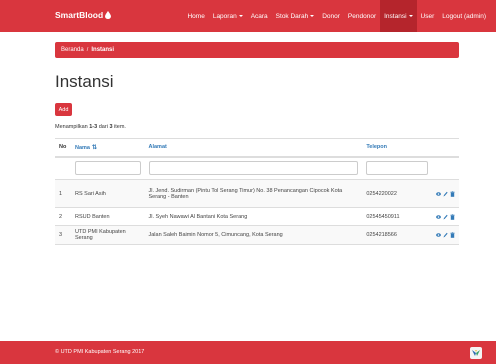 The height and width of the screenshot is (364, 496). What do you see at coordinates (476, 353) in the screenshot?
I see `footer-logo-icon` at bounding box center [476, 353].